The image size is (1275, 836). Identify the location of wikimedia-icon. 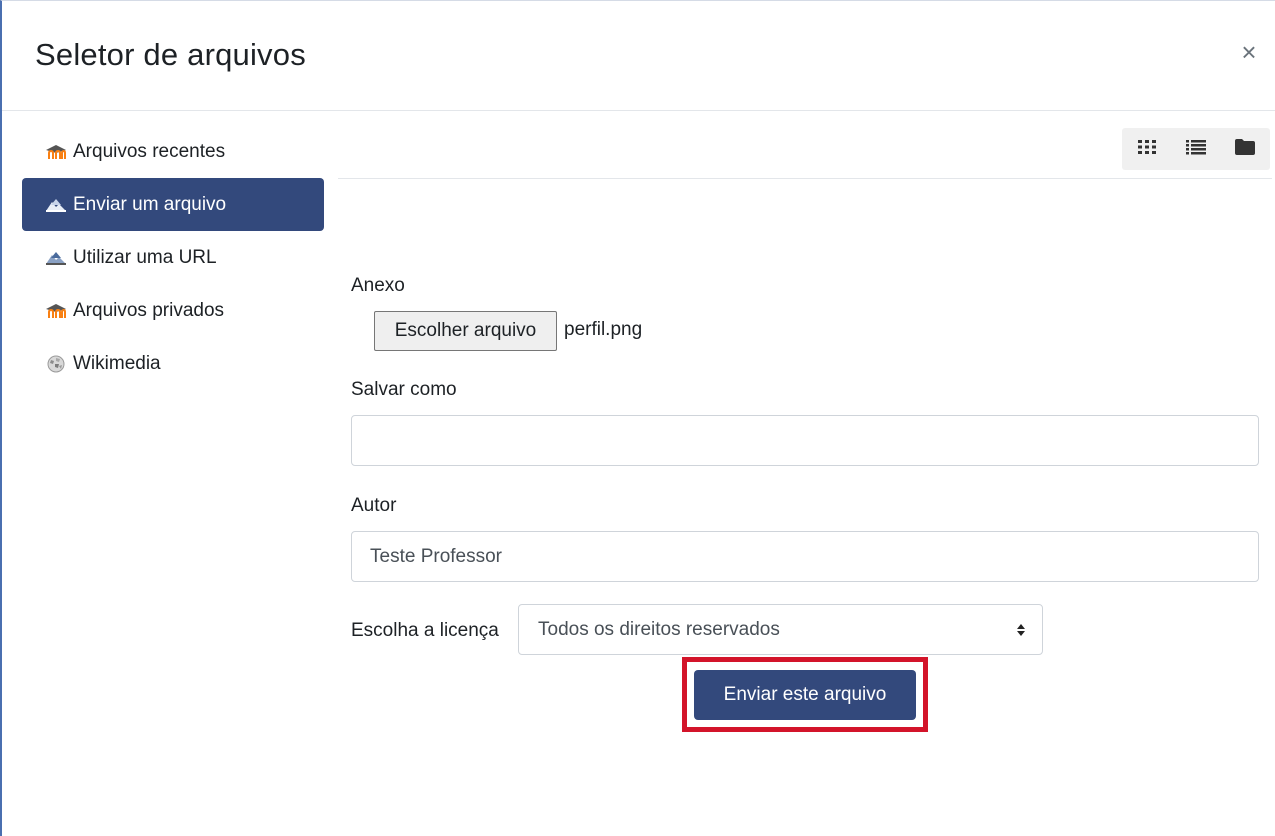
(56, 364).